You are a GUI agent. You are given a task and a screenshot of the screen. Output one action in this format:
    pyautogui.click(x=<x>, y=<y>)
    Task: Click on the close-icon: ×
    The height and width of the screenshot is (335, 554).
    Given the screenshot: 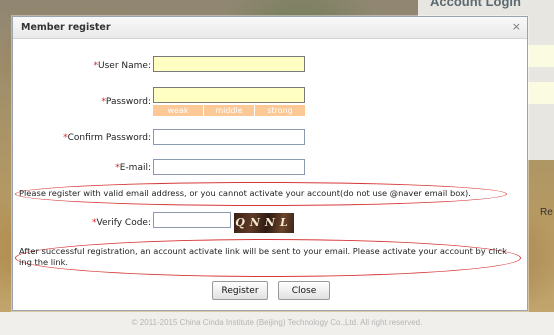 What is the action you would take?
    pyautogui.click(x=516, y=26)
    